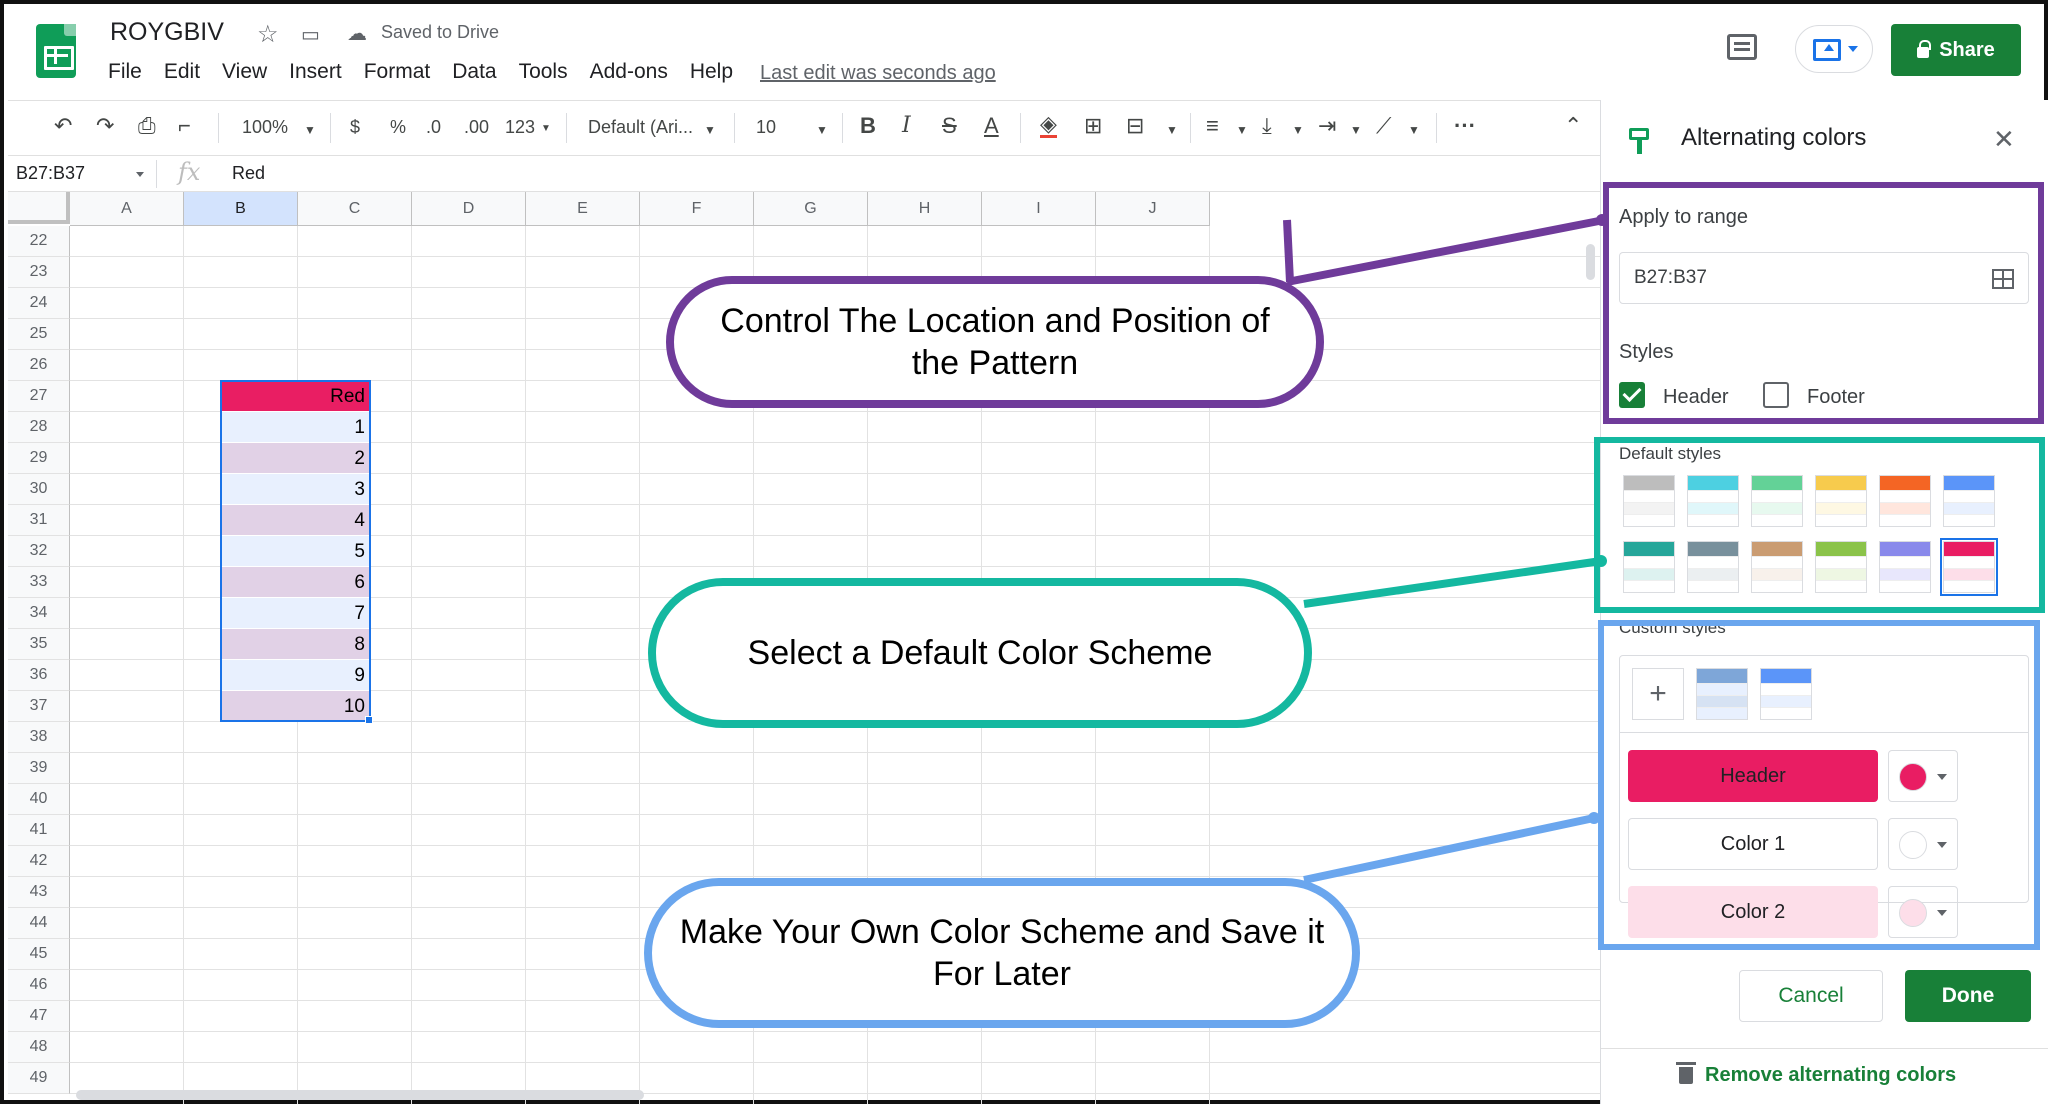  I want to click on text-wrapping-icon: ⇥, so click(1327, 126).